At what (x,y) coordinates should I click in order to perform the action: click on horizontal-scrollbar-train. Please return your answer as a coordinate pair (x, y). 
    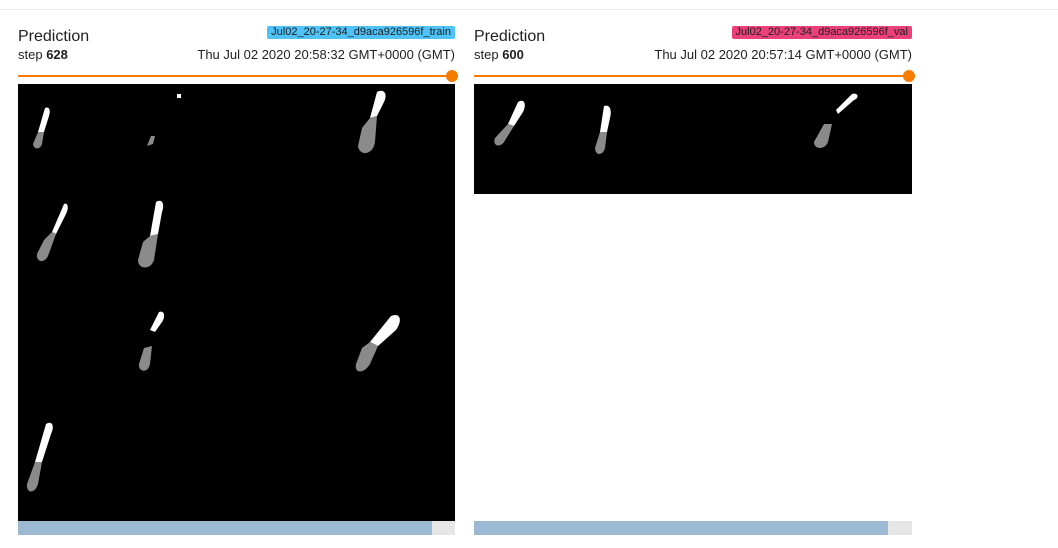
    Looking at the image, I should click on (236, 528).